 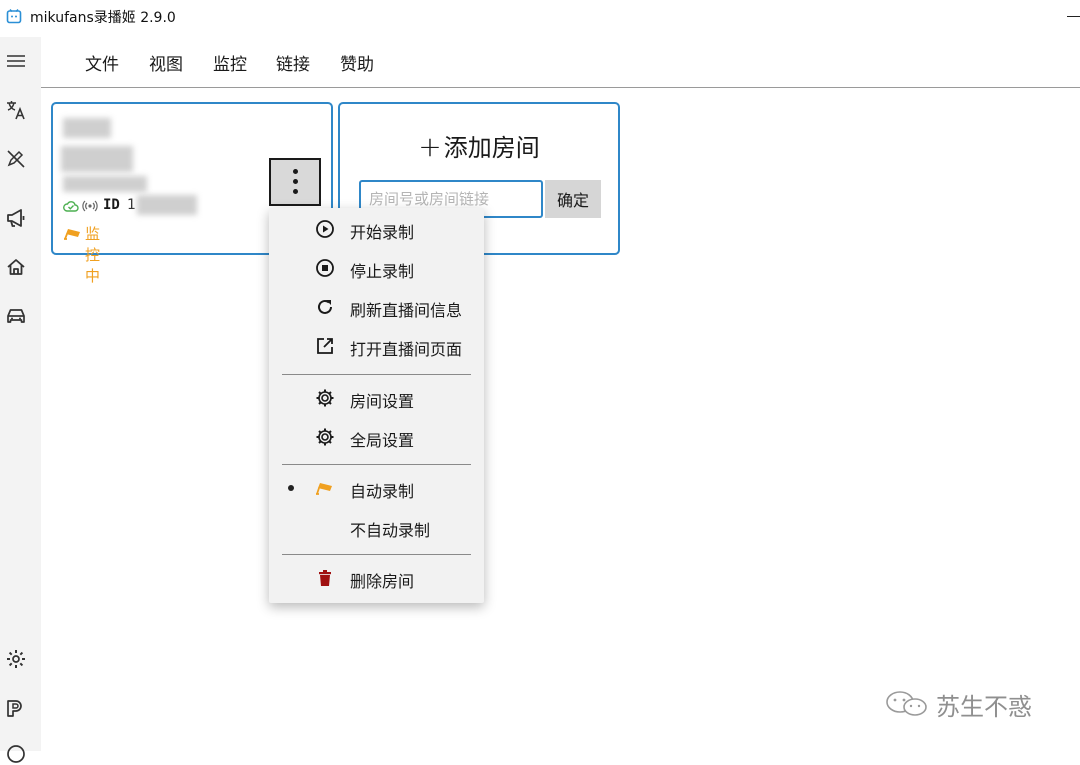 I want to click on cloud-check-icon, so click(x=71, y=206).